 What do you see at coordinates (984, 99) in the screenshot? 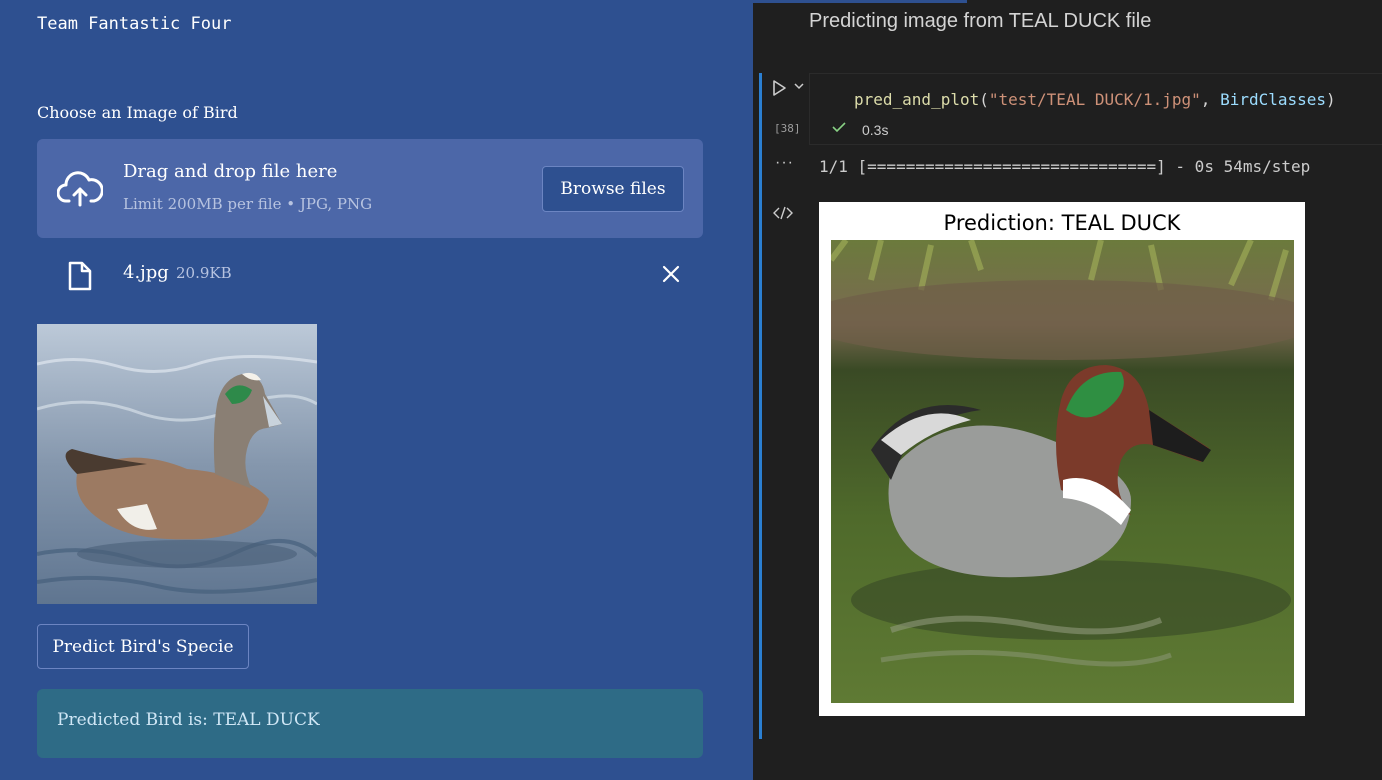
I see `code-paren-open: (` at bounding box center [984, 99].